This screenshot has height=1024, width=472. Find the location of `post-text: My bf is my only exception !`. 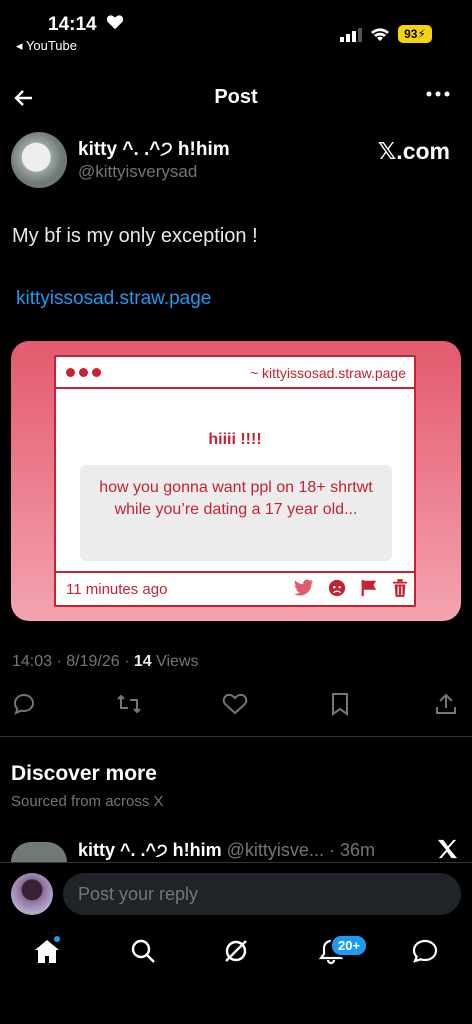

post-text: My bf is my only exception ! is located at coordinates (135, 236).